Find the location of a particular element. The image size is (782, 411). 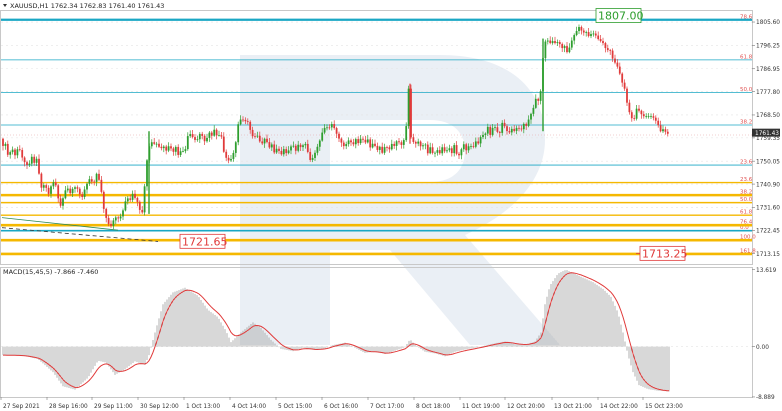

collapse-triangle-icon is located at coordinates (5, 5).